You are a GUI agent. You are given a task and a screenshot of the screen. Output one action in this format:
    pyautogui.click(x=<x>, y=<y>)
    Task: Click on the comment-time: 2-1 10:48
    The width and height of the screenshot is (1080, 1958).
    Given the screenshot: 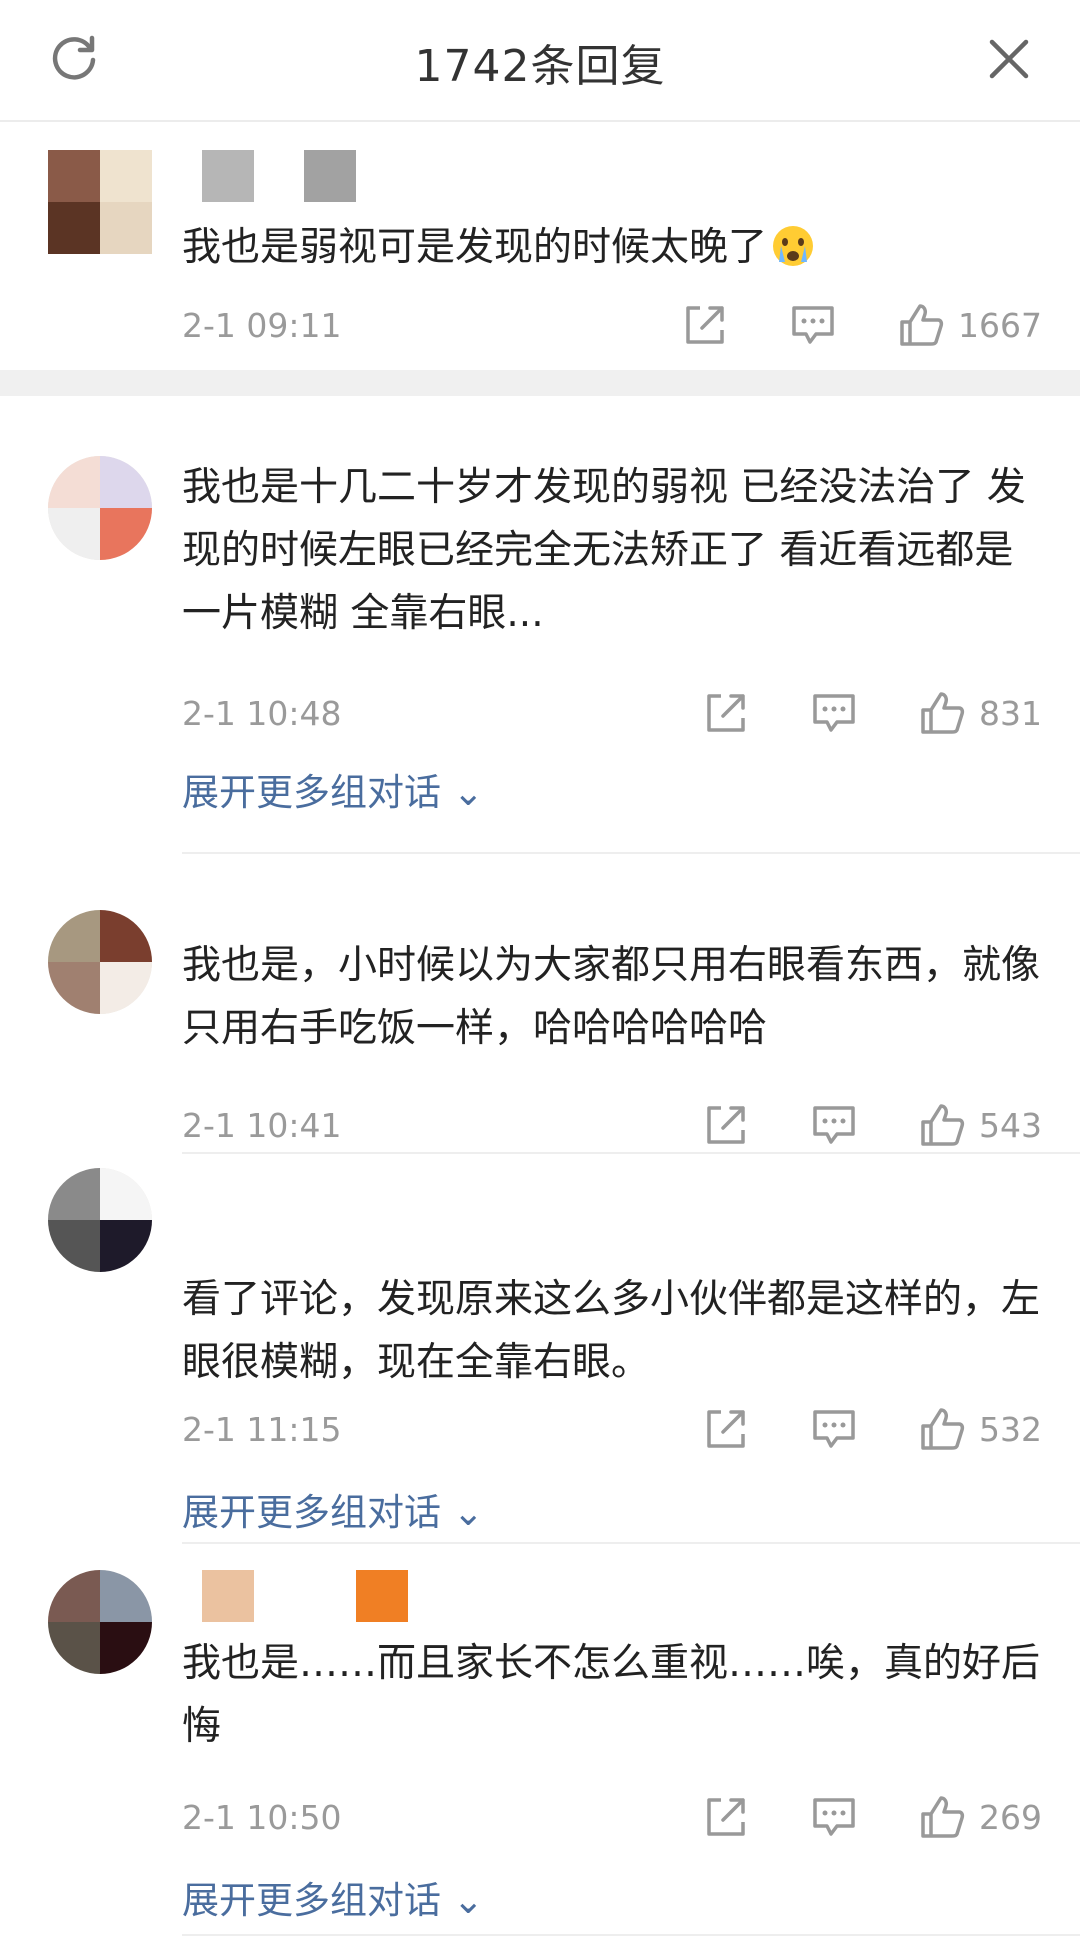 What is the action you would take?
    pyautogui.click(x=262, y=713)
    